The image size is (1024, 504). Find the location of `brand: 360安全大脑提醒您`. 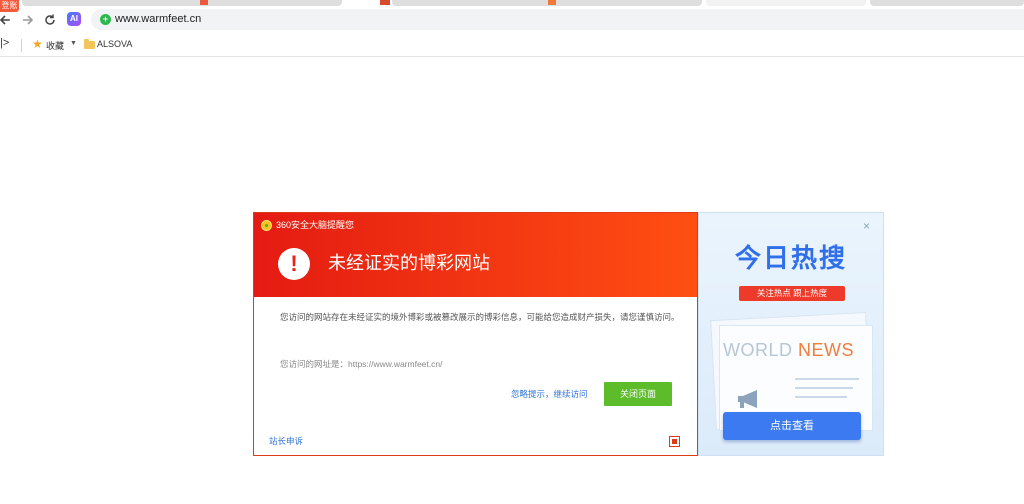

brand: 360安全大脑提醒您 is located at coordinates (307, 225).